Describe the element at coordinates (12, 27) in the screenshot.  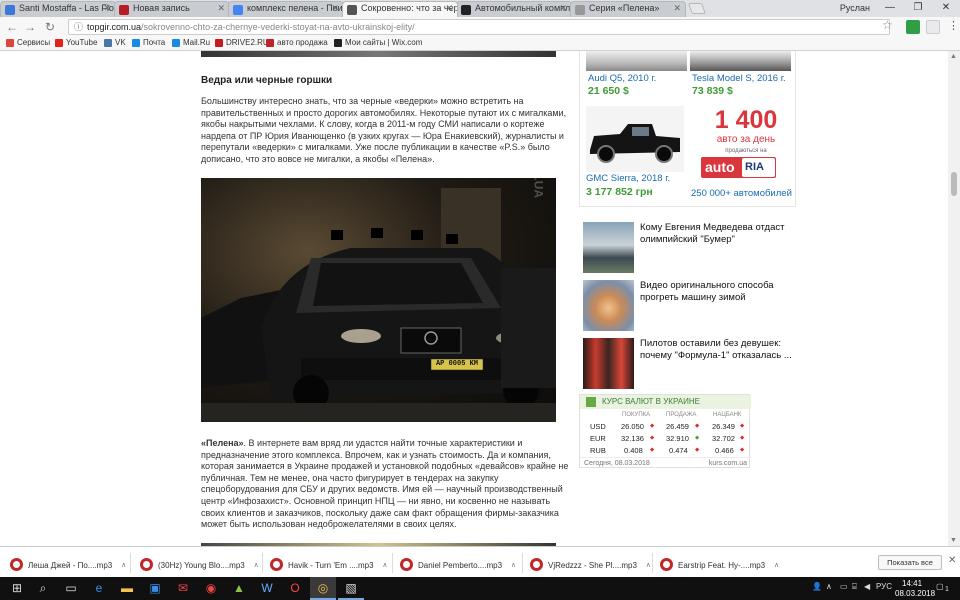
I see `back-icon: ←` at that location.